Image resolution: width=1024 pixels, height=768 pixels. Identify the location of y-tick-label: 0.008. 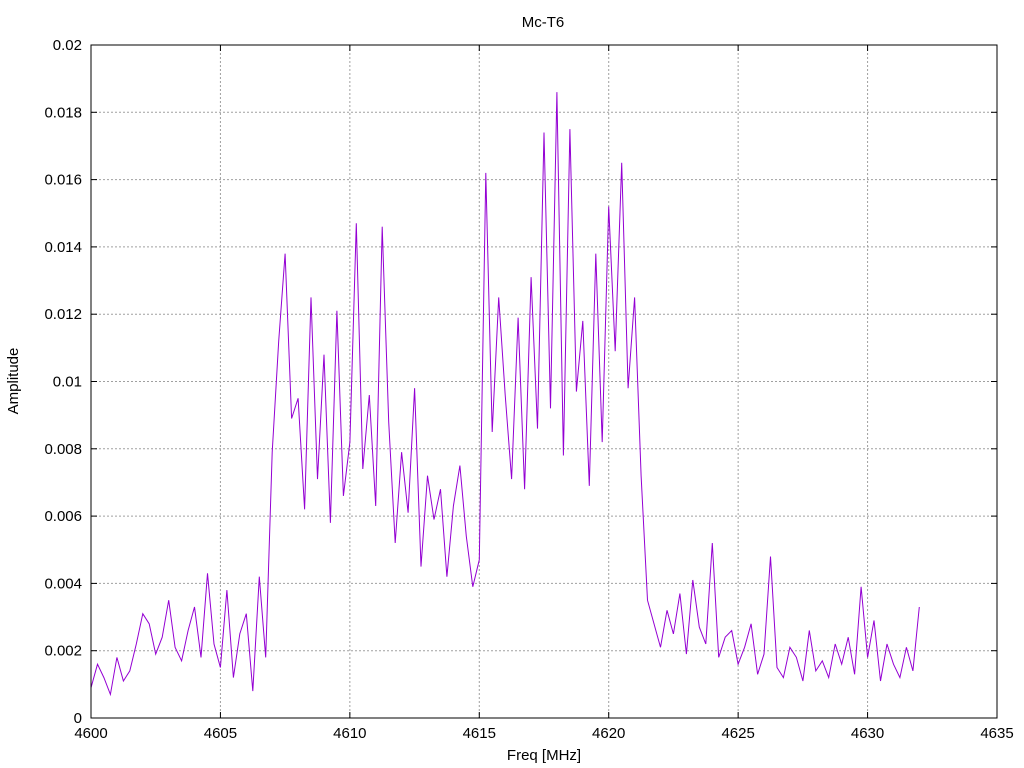
(63, 449).